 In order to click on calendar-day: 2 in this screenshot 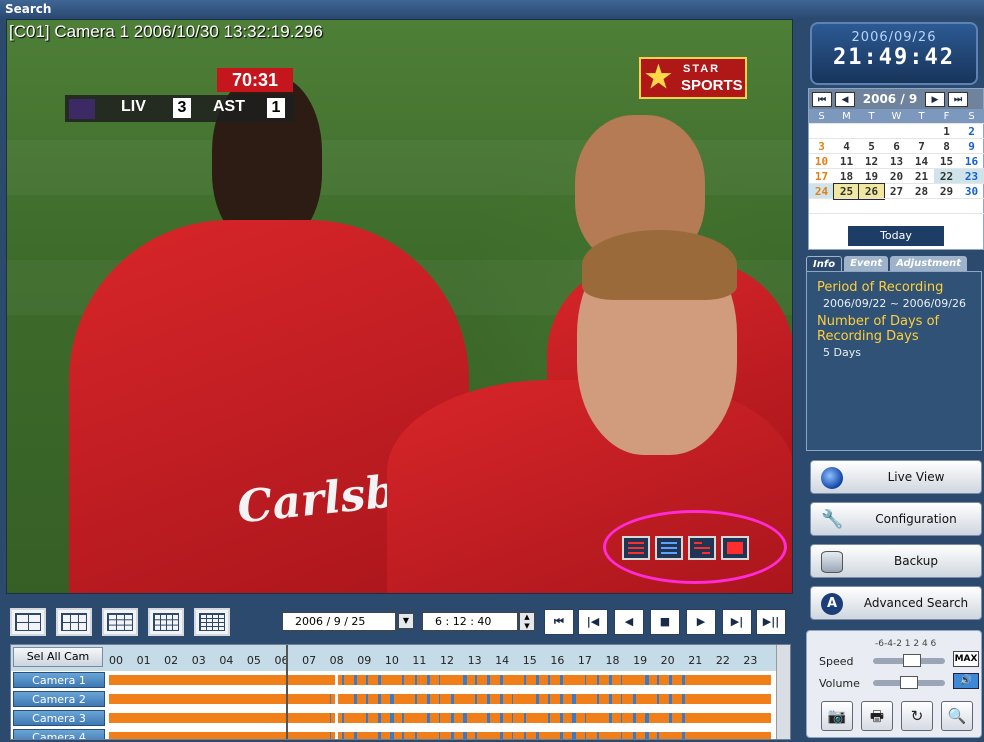, I will do `click(971, 131)`.